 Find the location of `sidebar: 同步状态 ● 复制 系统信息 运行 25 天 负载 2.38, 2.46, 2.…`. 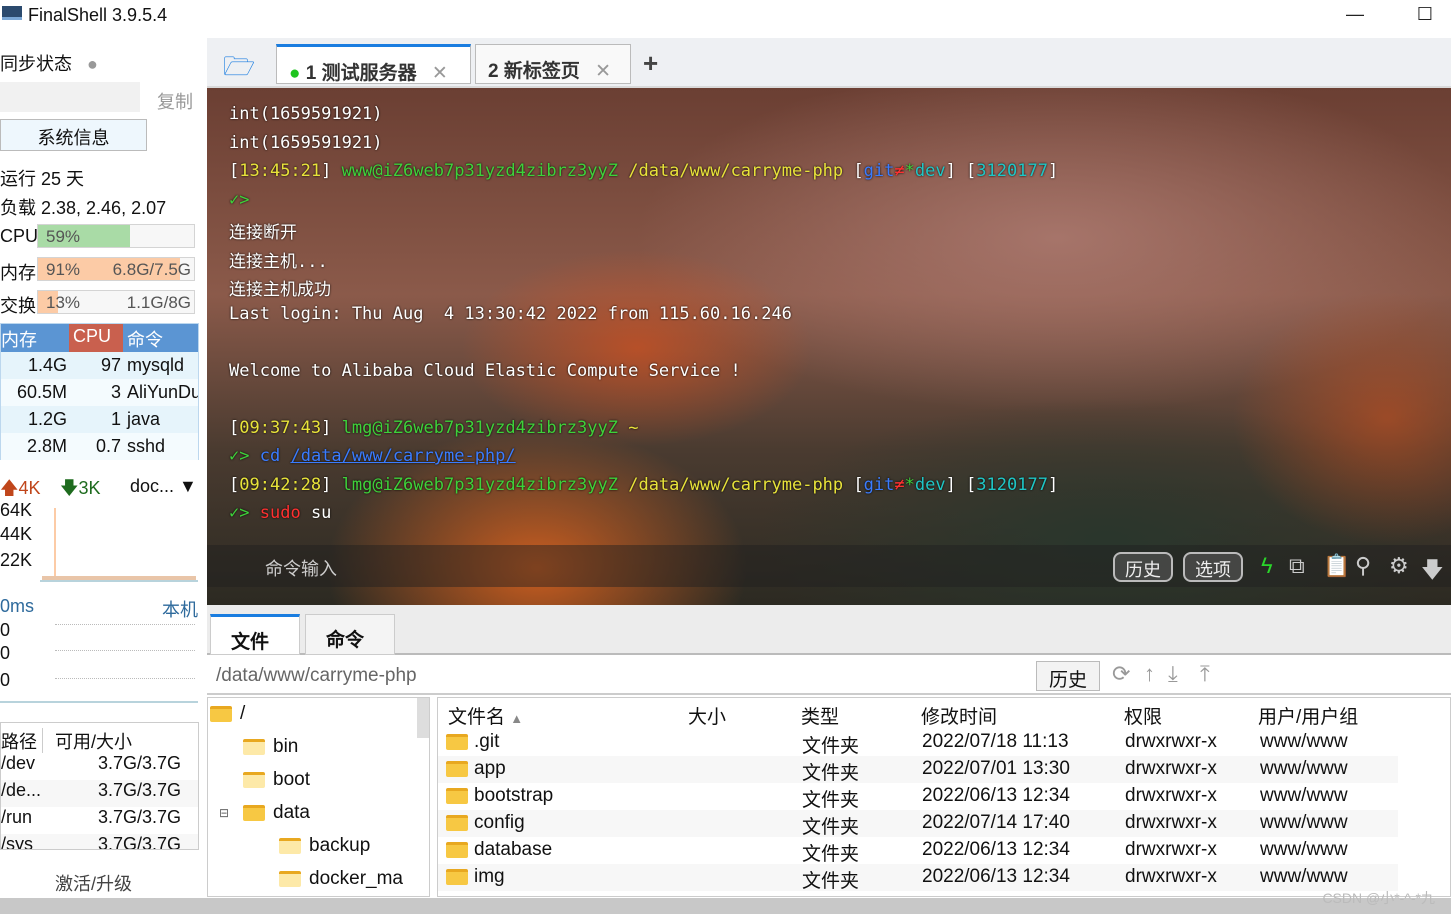

sidebar: 同步状态 ● 复制 系统信息 运行 25 天 负载 2.38, 2.46, 2.… is located at coordinates (102, 468).